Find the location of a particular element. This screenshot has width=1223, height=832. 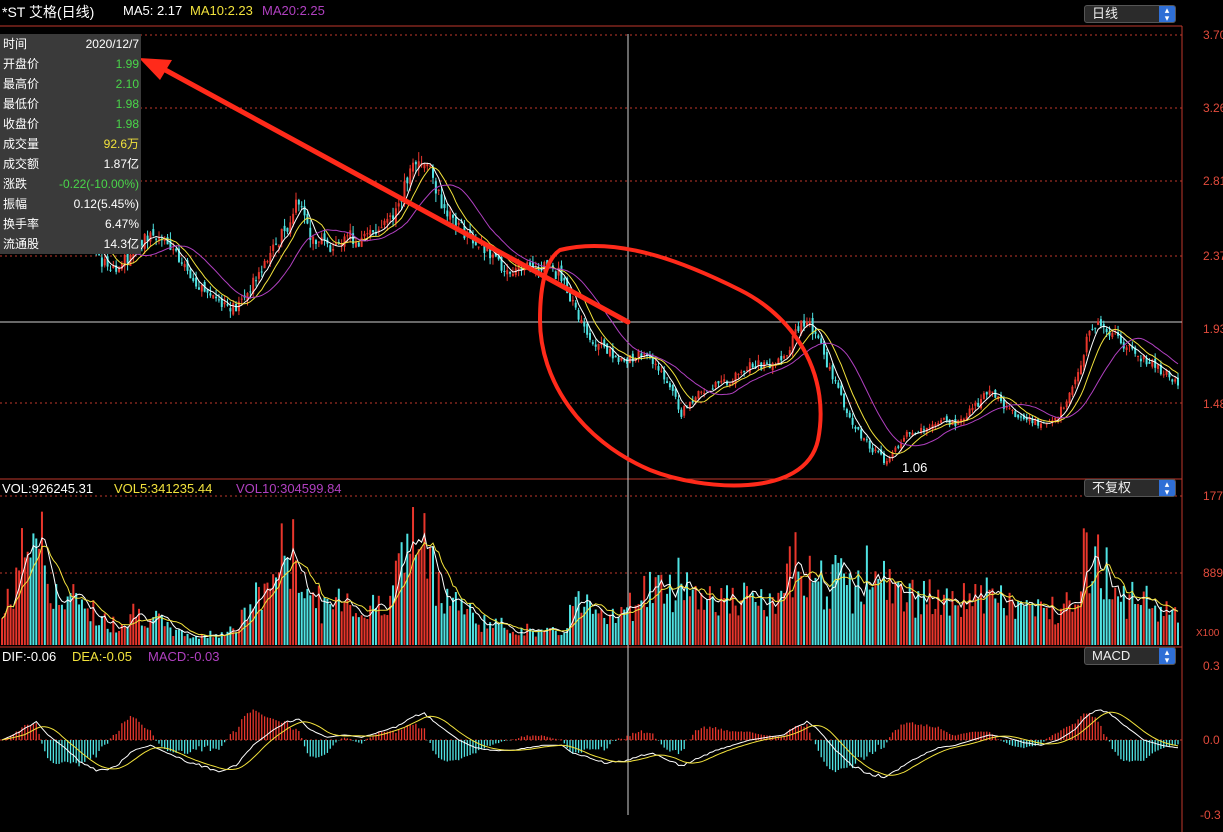

annotation-arrow-line is located at coordinates (393, 194).